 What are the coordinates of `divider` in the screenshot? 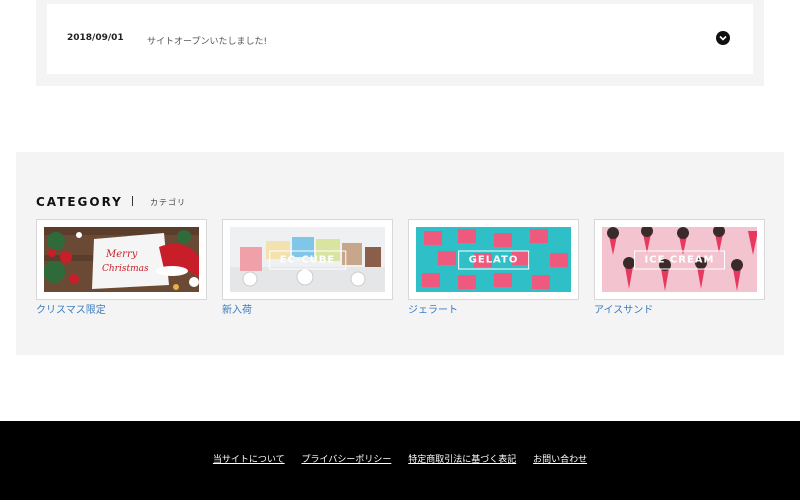 It's located at (132, 201).